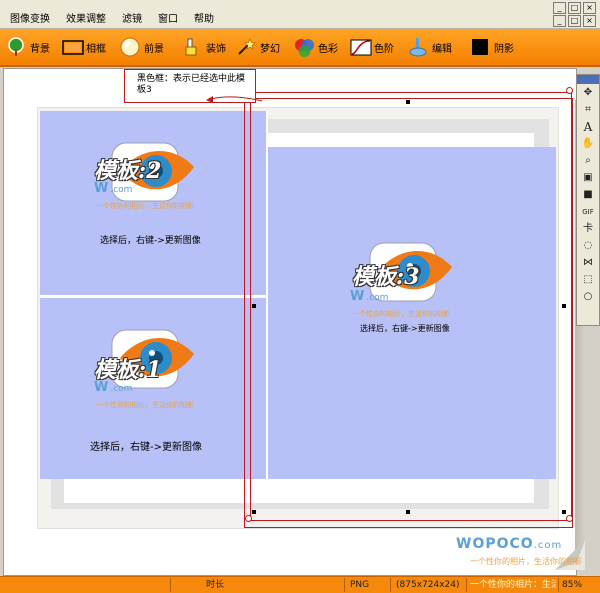 Image resolution: width=600 pixels, height=593 pixels. What do you see at coordinates (569, 518) in the screenshot?
I see `rotate-handle-bottom-right` at bounding box center [569, 518].